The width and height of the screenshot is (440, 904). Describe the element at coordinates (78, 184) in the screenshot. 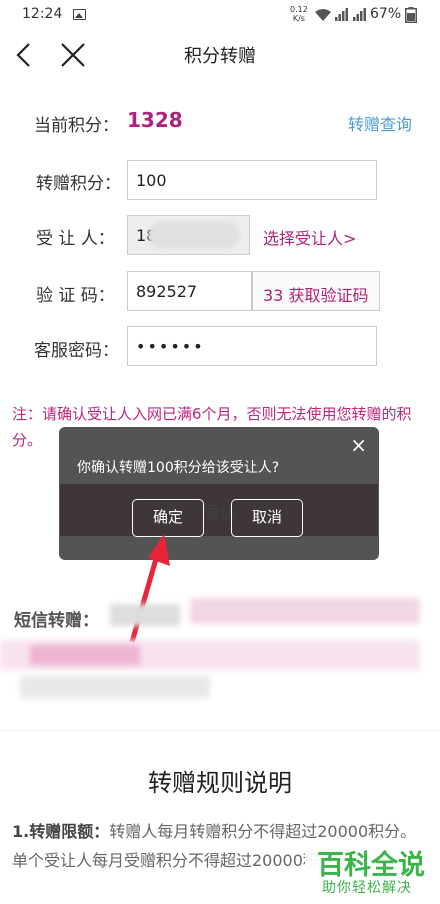

I see `transfer-amount-label: 转赠积分：` at that location.